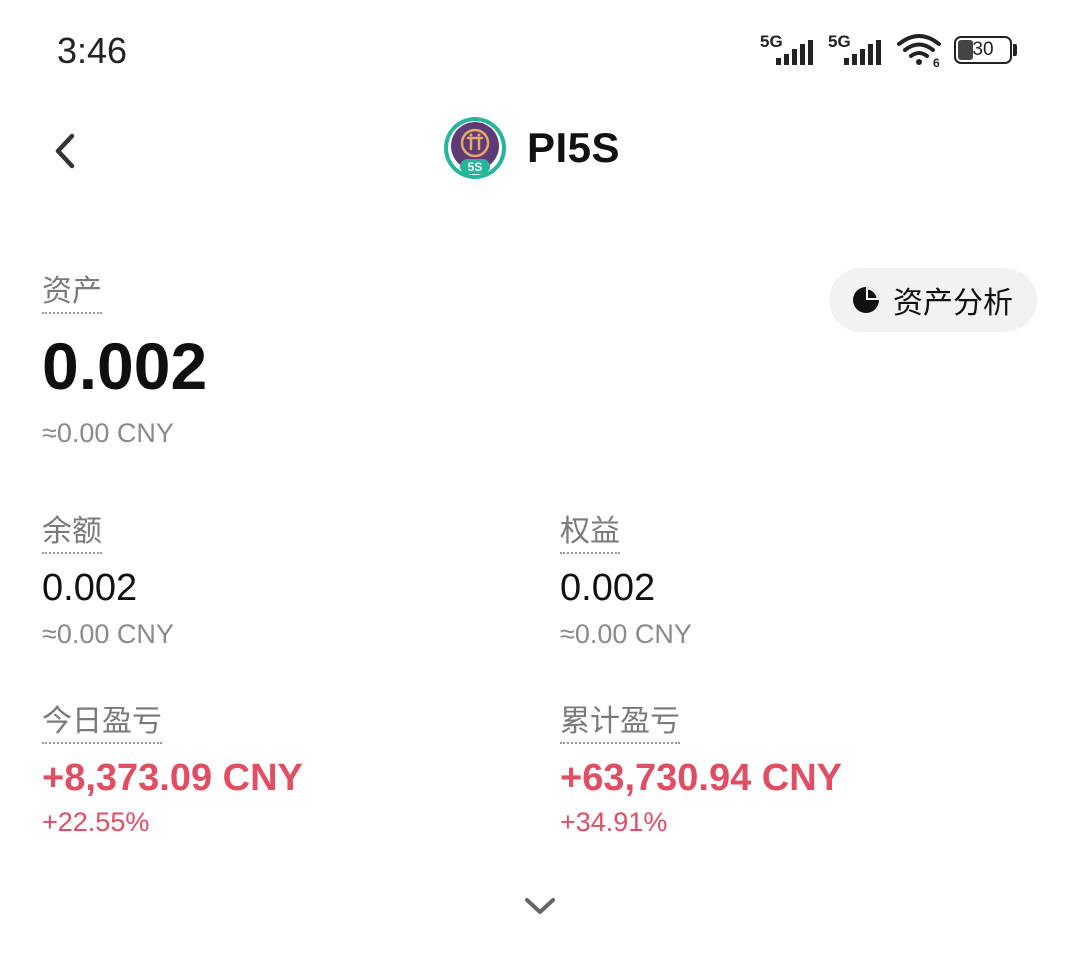  What do you see at coordinates (866, 300) in the screenshot?
I see `pie-chart-icon` at bounding box center [866, 300].